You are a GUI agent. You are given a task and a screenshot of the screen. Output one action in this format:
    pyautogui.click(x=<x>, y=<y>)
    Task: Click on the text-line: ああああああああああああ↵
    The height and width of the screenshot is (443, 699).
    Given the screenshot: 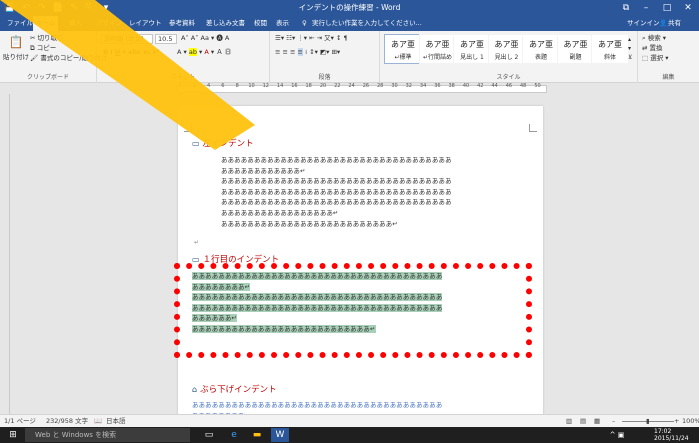 What is the action you would take?
    pyautogui.click(x=263, y=171)
    